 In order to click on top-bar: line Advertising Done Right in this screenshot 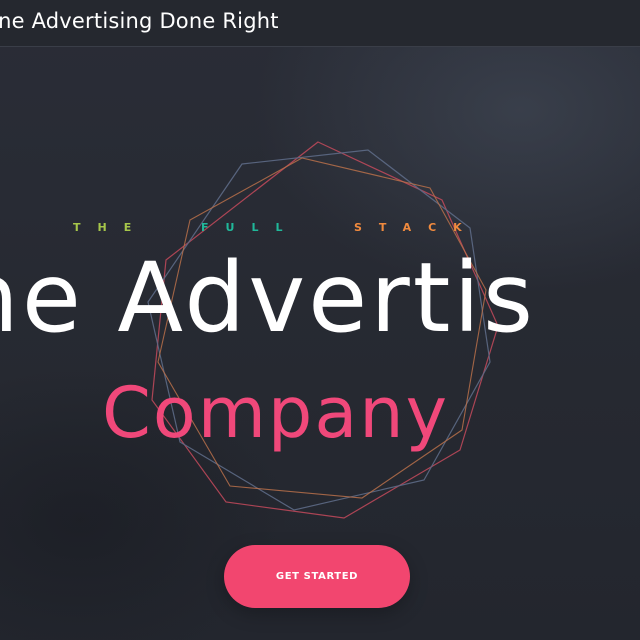, I will do `click(320, 23)`.